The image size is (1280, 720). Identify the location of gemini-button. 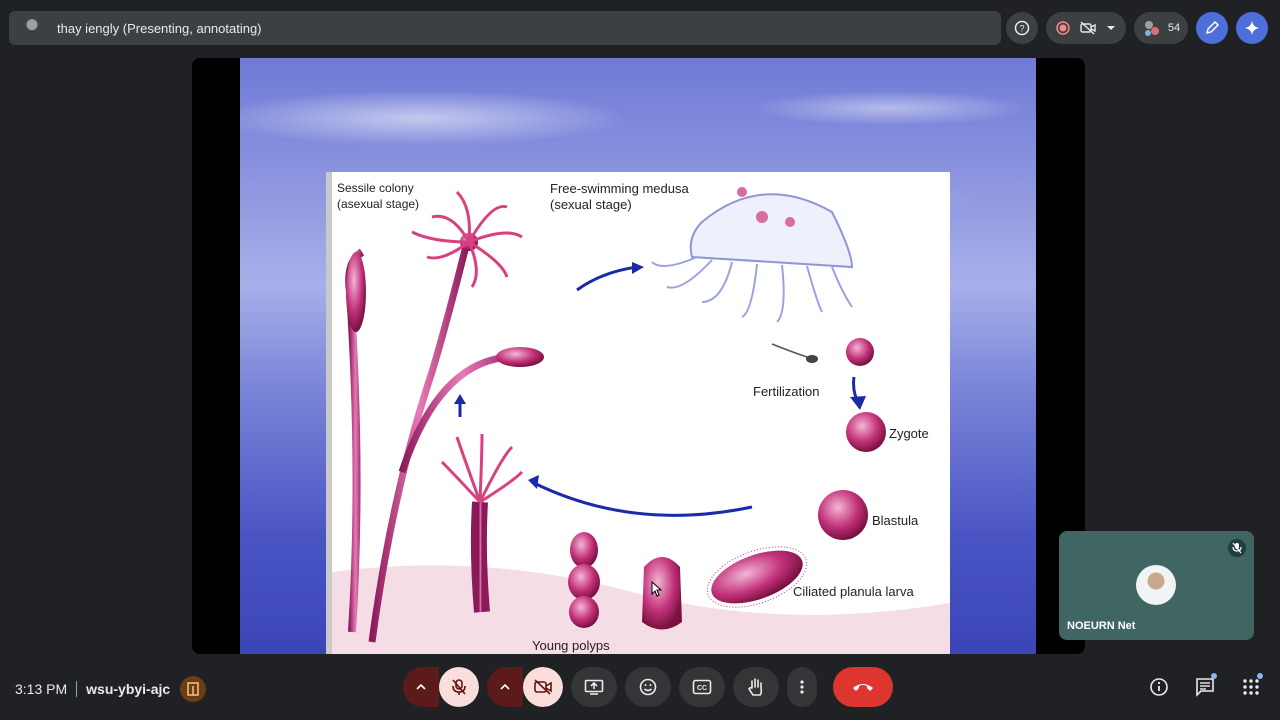
(1252, 28).